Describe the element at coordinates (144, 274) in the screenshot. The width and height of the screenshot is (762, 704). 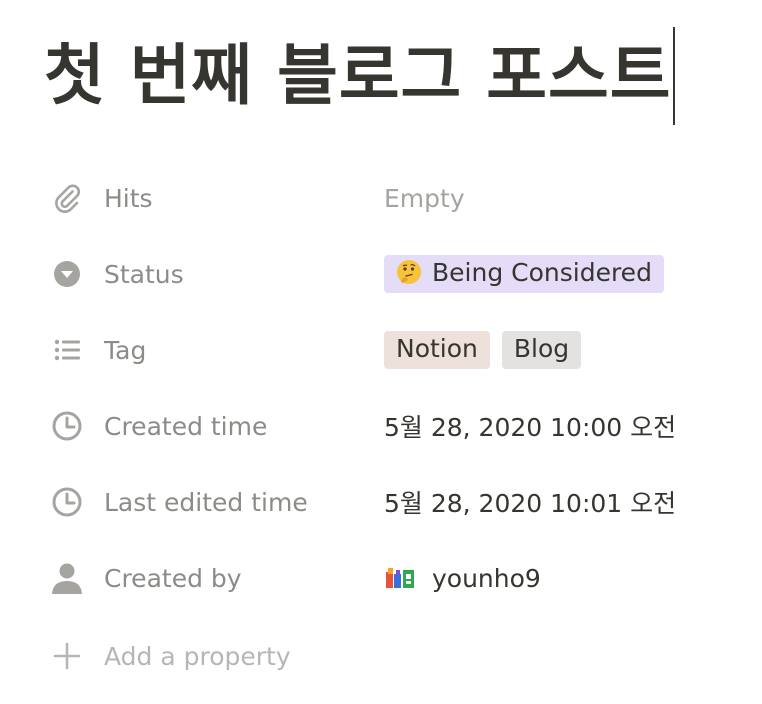
I see `property-name: Status` at that location.